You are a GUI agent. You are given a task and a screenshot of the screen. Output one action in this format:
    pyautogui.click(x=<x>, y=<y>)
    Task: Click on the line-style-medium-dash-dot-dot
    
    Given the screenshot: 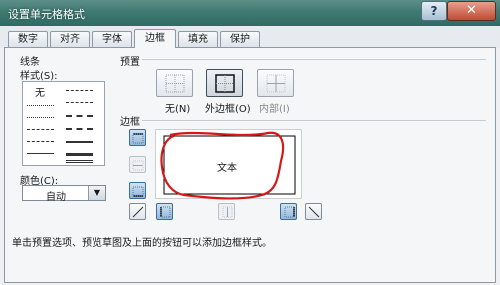 What is the action you would take?
    pyautogui.click(x=79, y=90)
    